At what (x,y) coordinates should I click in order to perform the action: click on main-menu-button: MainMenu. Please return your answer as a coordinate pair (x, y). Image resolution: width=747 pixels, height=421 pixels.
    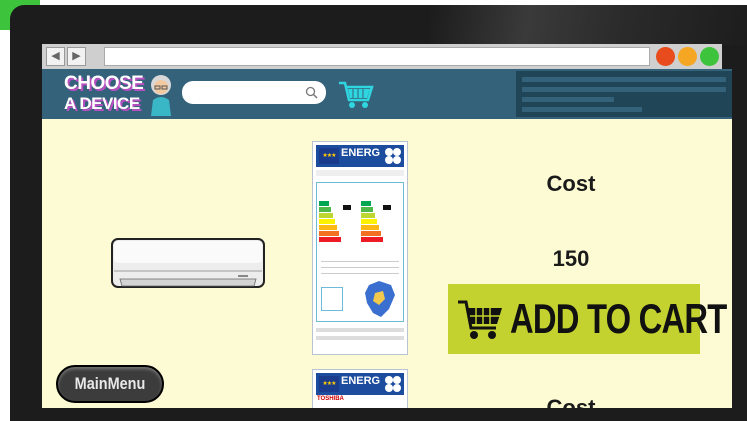
    Looking at the image, I should click on (110, 384).